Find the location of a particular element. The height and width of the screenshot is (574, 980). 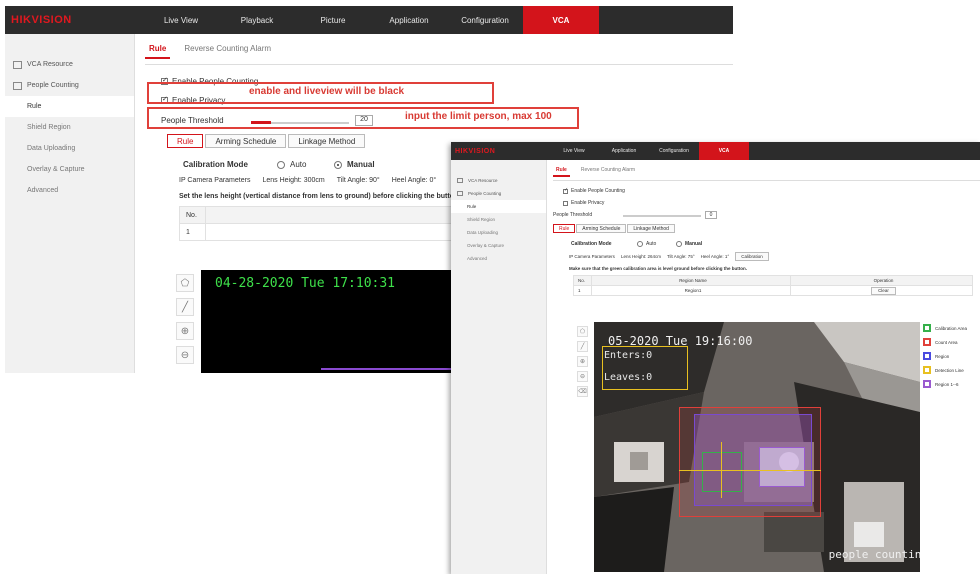

threshold-label-2: People Threshold is located at coordinates (573, 215).